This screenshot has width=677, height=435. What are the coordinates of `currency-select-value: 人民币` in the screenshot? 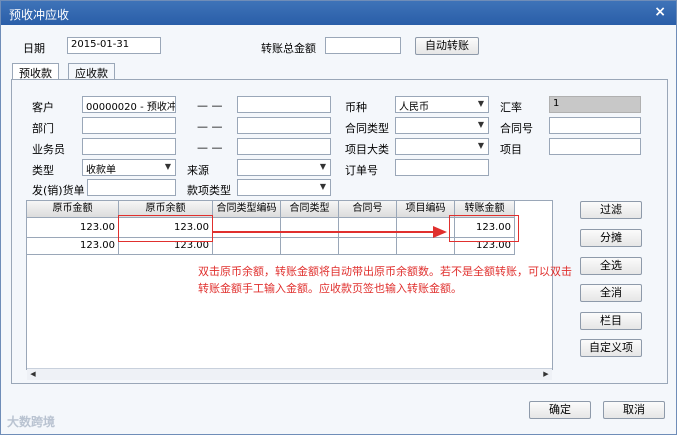 It's located at (414, 107).